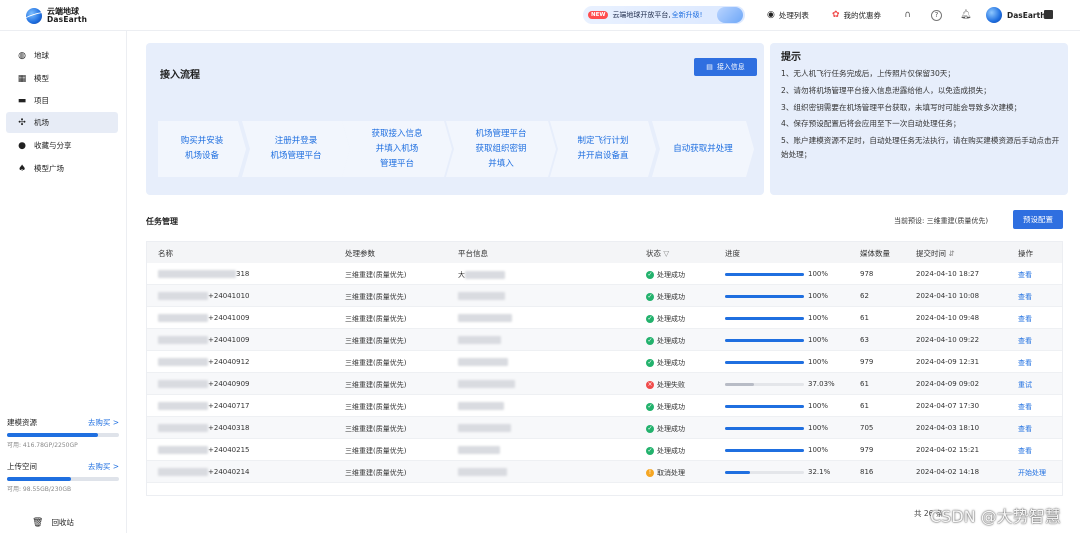 This screenshot has width=1080, height=533. I want to click on trash-icon: 🗑︎, so click(38, 522).